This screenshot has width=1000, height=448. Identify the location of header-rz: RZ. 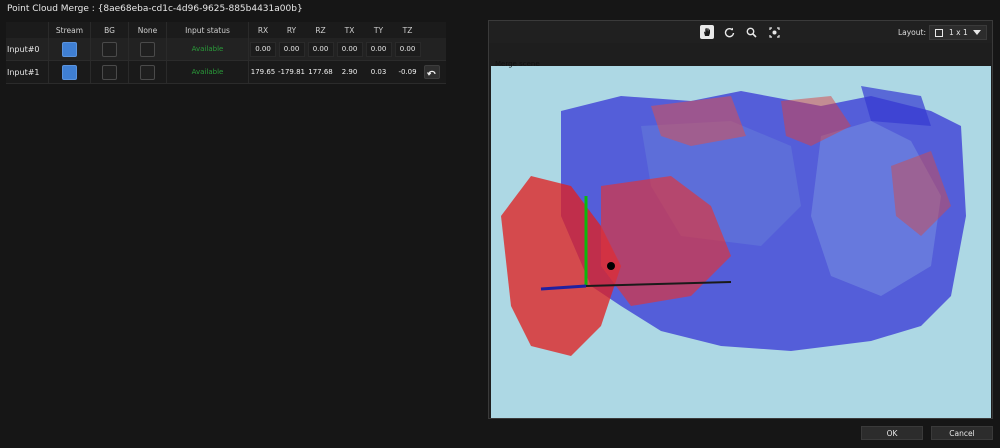
(320, 30).